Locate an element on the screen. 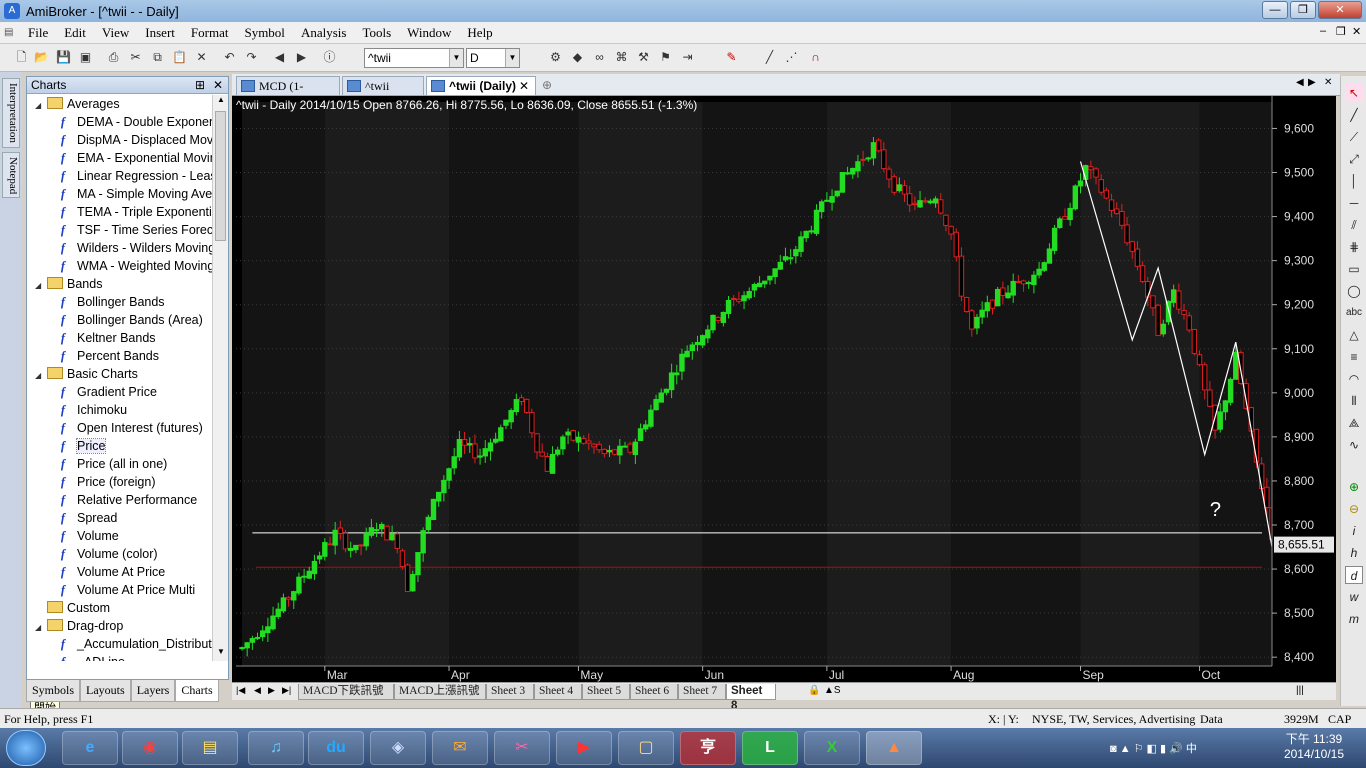  sheet-tab: Sheet 6 is located at coordinates (654, 692).